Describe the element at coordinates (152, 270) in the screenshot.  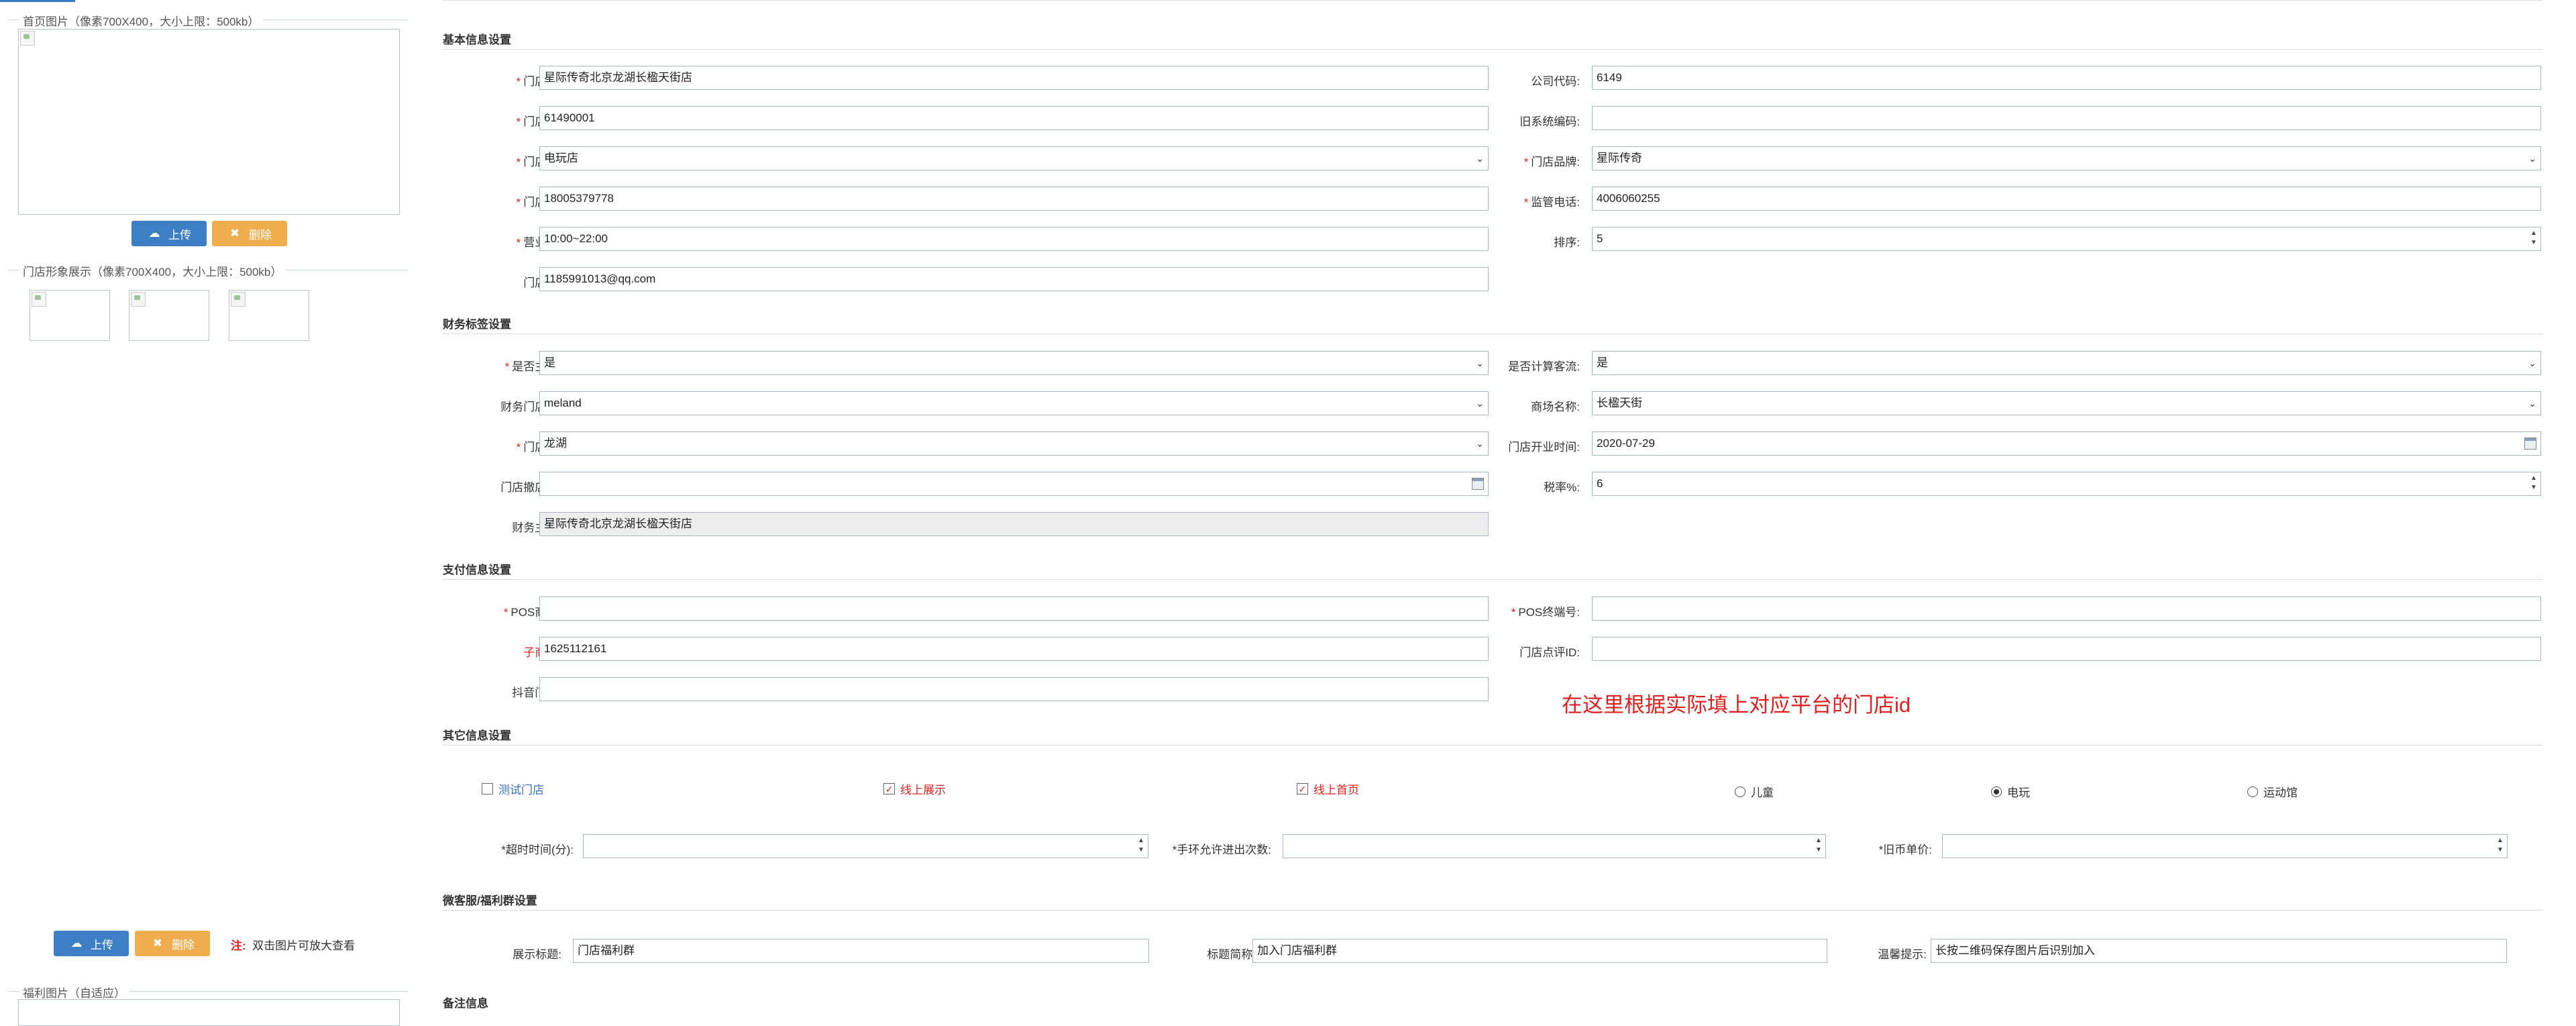
I see `store-image-legend: 门店形象展示（像素700X400，大小上限：500kb）` at that location.